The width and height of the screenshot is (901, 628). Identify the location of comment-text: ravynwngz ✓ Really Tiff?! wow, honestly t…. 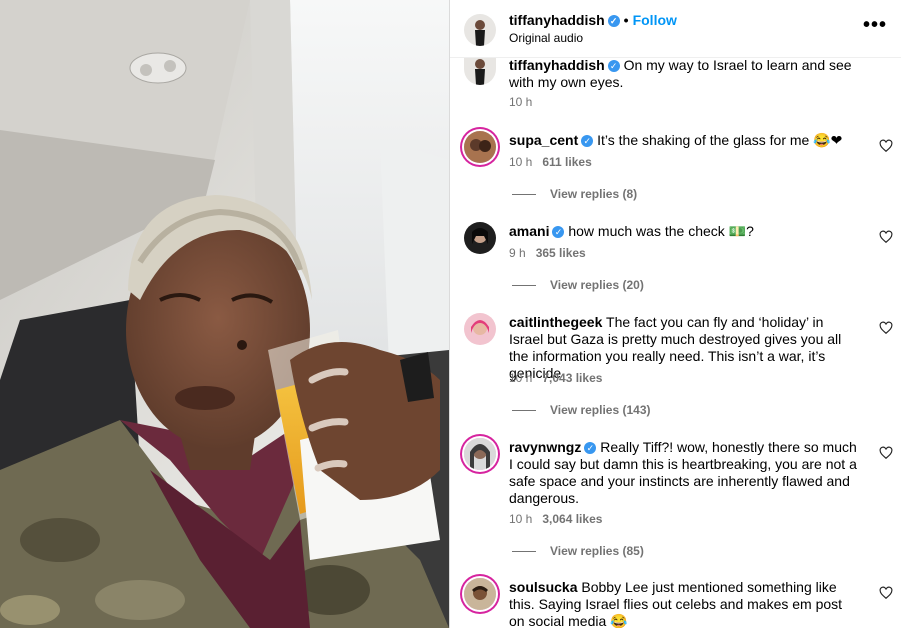
(684, 473).